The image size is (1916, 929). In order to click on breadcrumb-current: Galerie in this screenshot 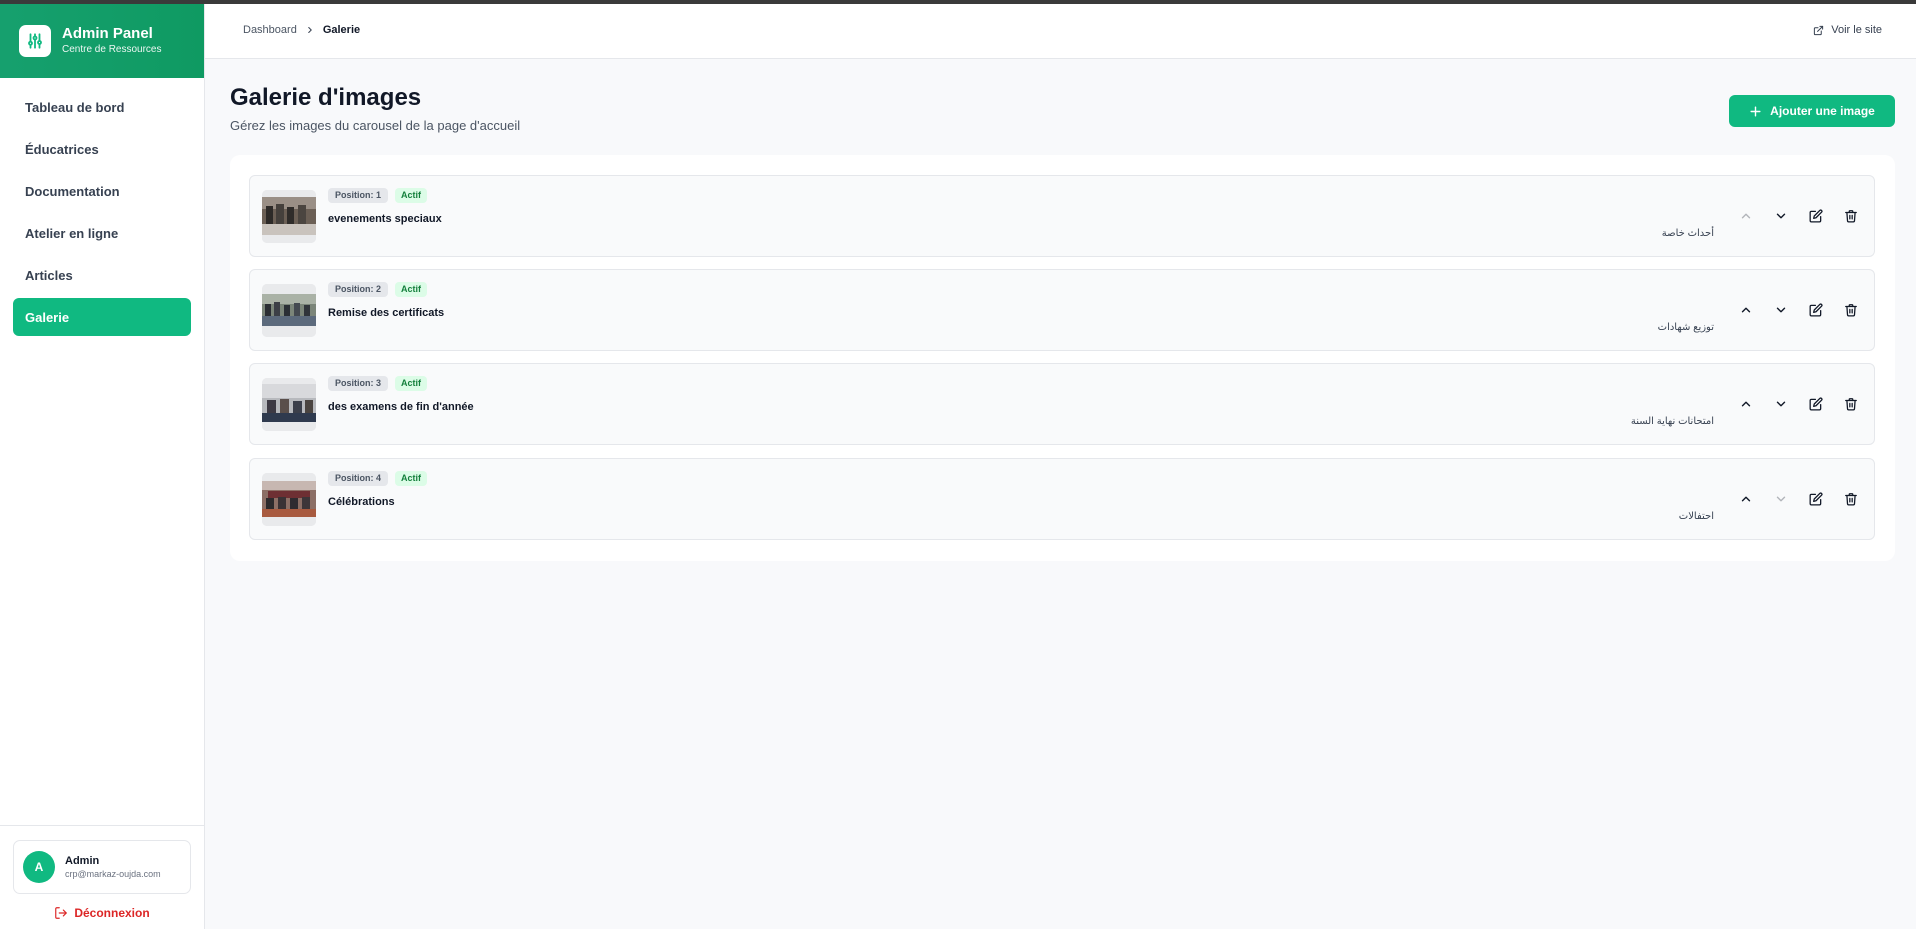, I will do `click(341, 30)`.